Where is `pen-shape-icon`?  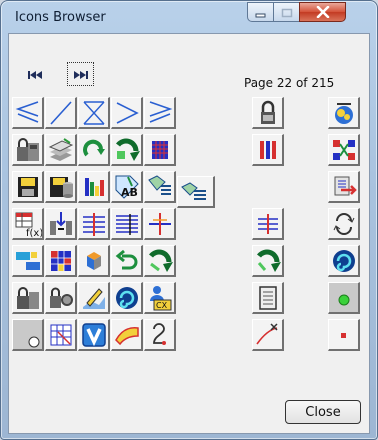
pen-shape-icon is located at coordinates (94, 298).